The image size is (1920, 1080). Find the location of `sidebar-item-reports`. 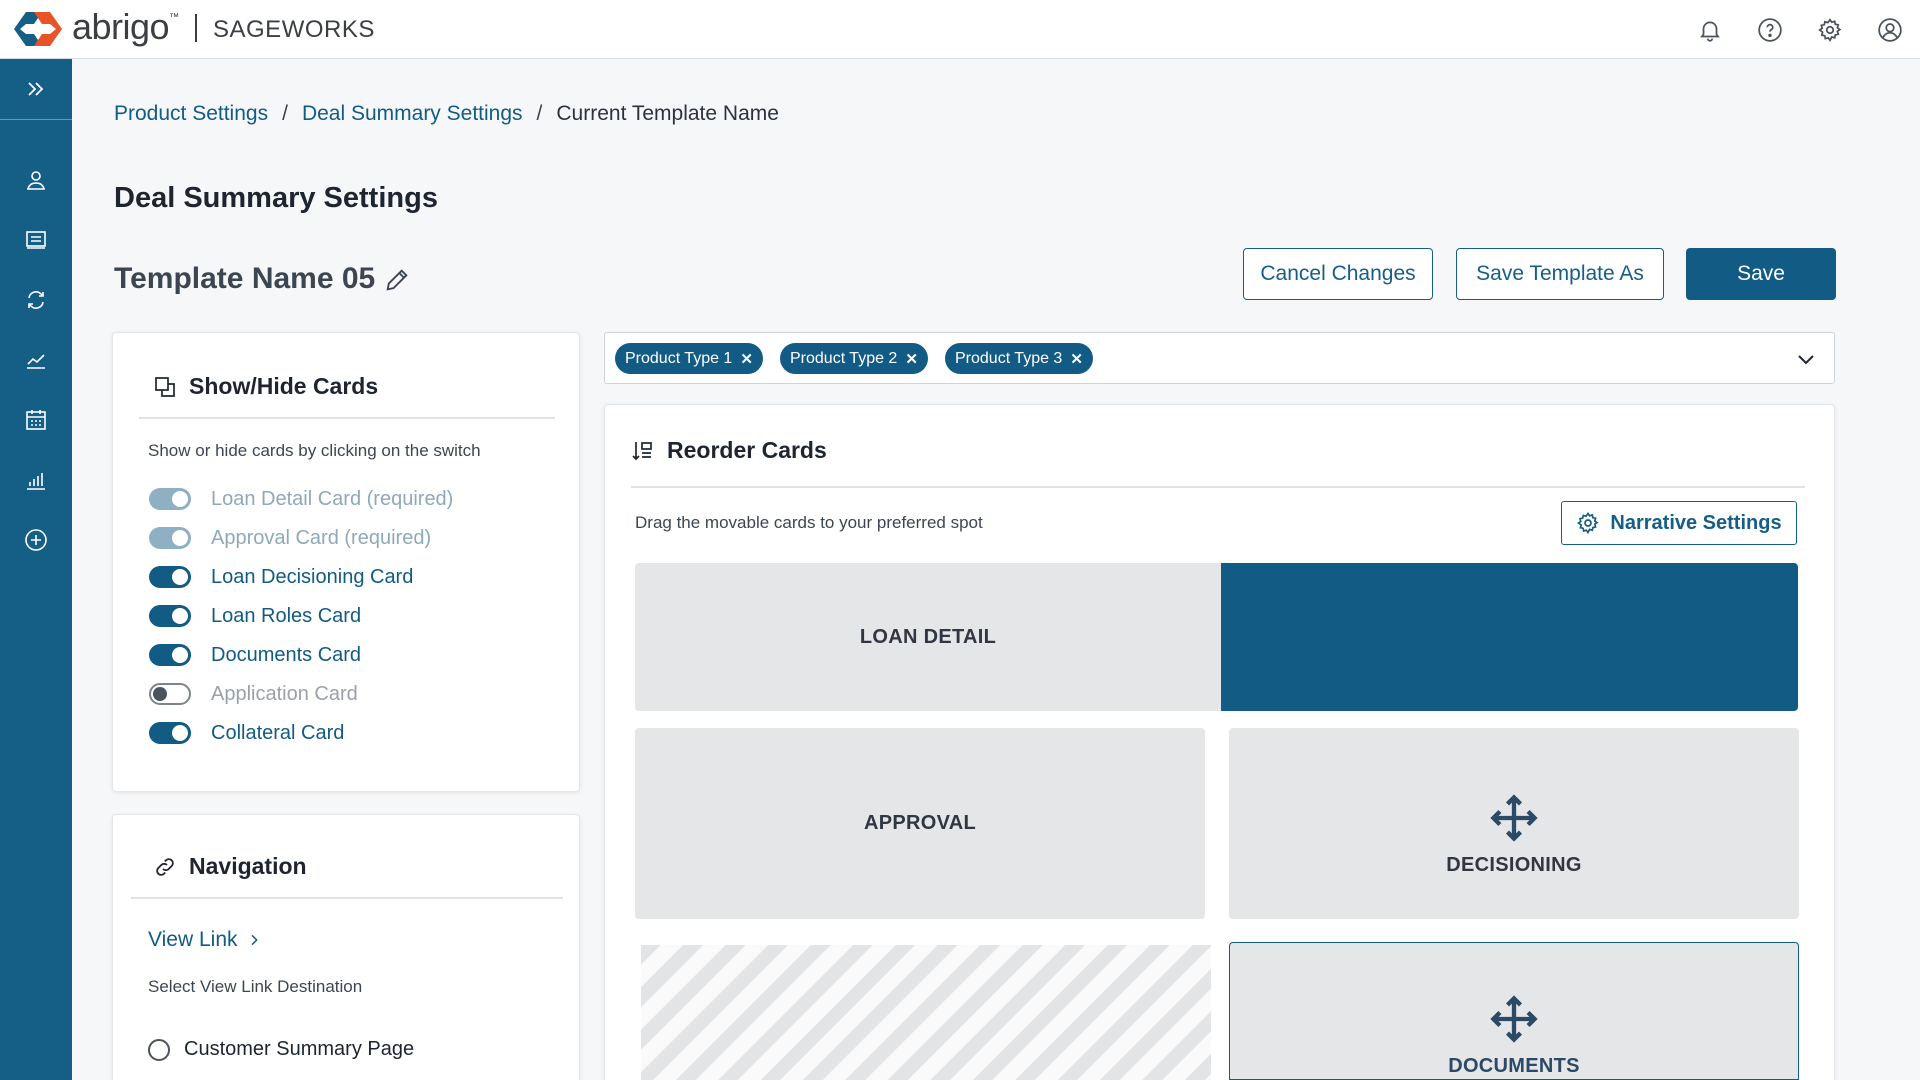

sidebar-item-reports is located at coordinates (36, 480).